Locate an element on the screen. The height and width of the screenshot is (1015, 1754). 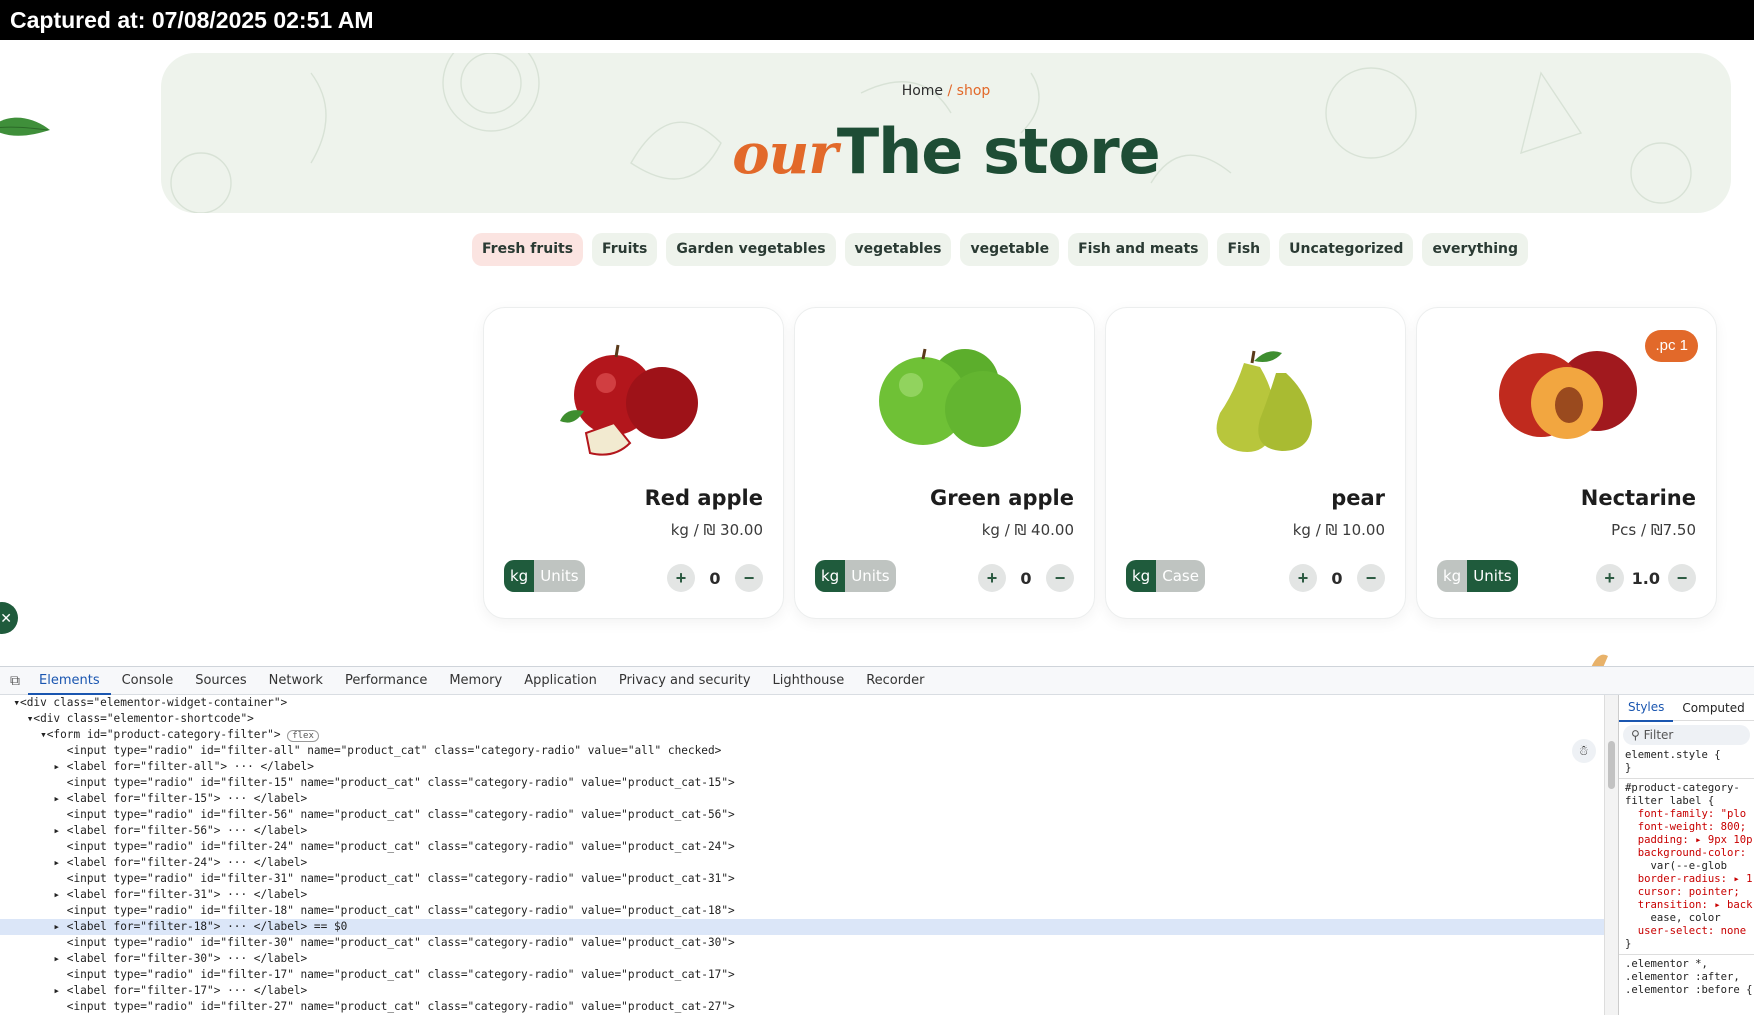
product-name: Nectarine is located at coordinates (1638, 498).